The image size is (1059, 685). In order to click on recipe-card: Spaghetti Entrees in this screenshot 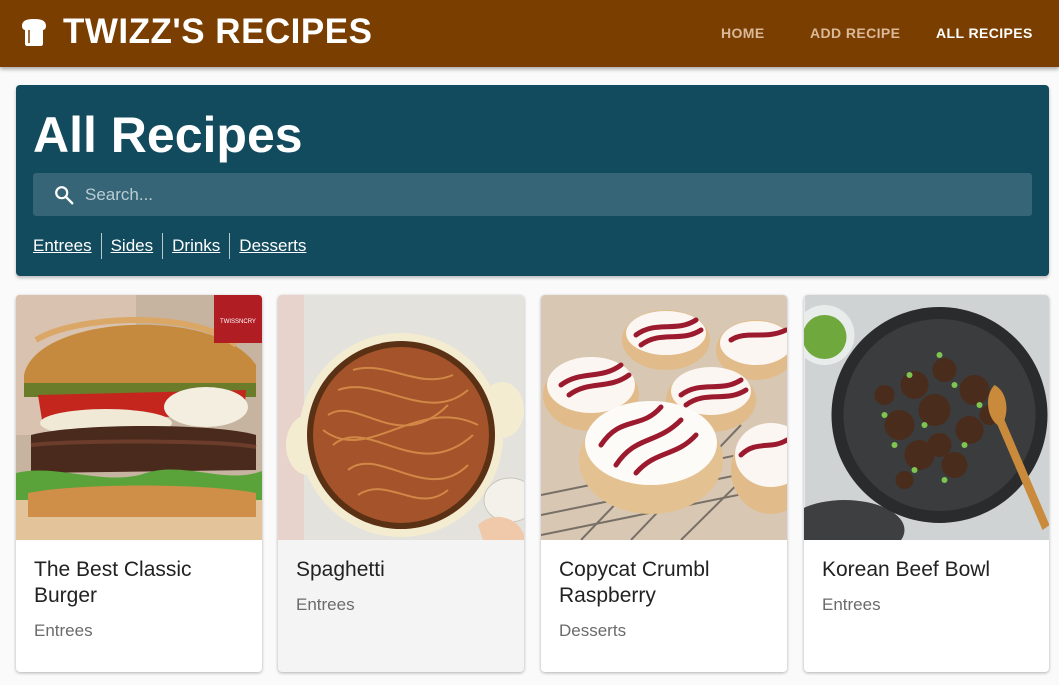, I will do `click(401, 483)`.